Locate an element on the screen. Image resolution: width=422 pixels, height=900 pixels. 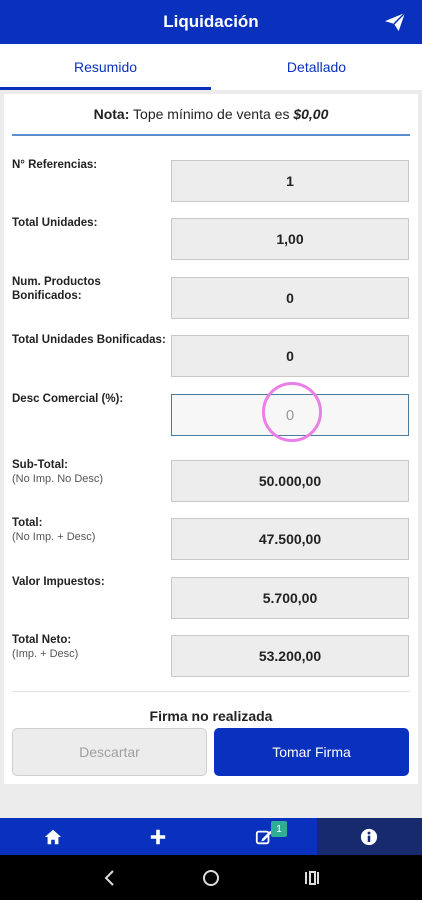
nav-info is located at coordinates (369, 836).